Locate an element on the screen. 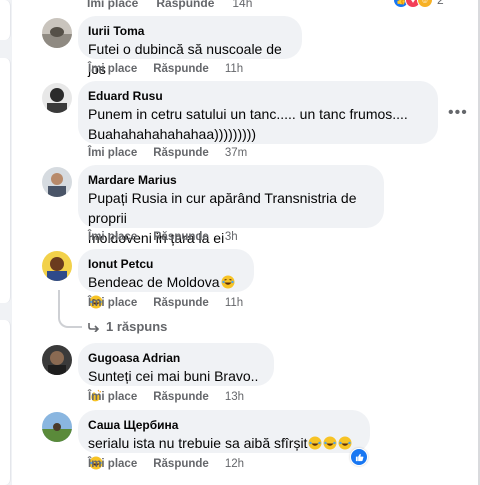 This screenshot has height=485, width=480. comment-author: Iurii Toma is located at coordinates (189, 31).